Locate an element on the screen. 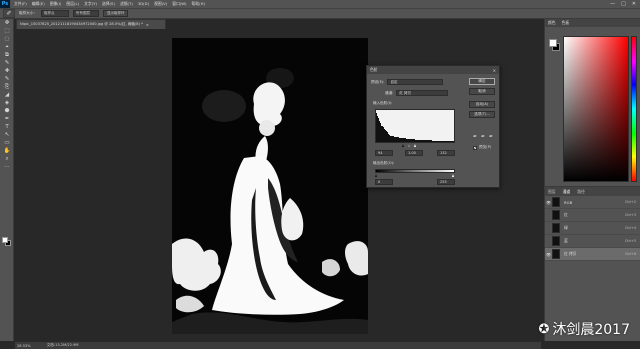 This screenshot has width=640, height=349. input-levels-slider is located at coordinates (415, 145).